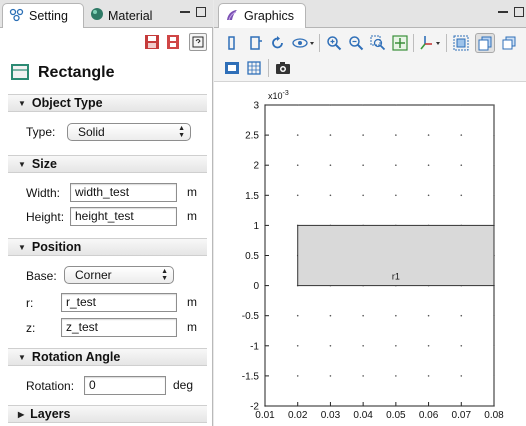 This screenshot has width=526, height=426. What do you see at coordinates (232, 43) in the screenshot?
I see `rotate-icon` at bounding box center [232, 43].